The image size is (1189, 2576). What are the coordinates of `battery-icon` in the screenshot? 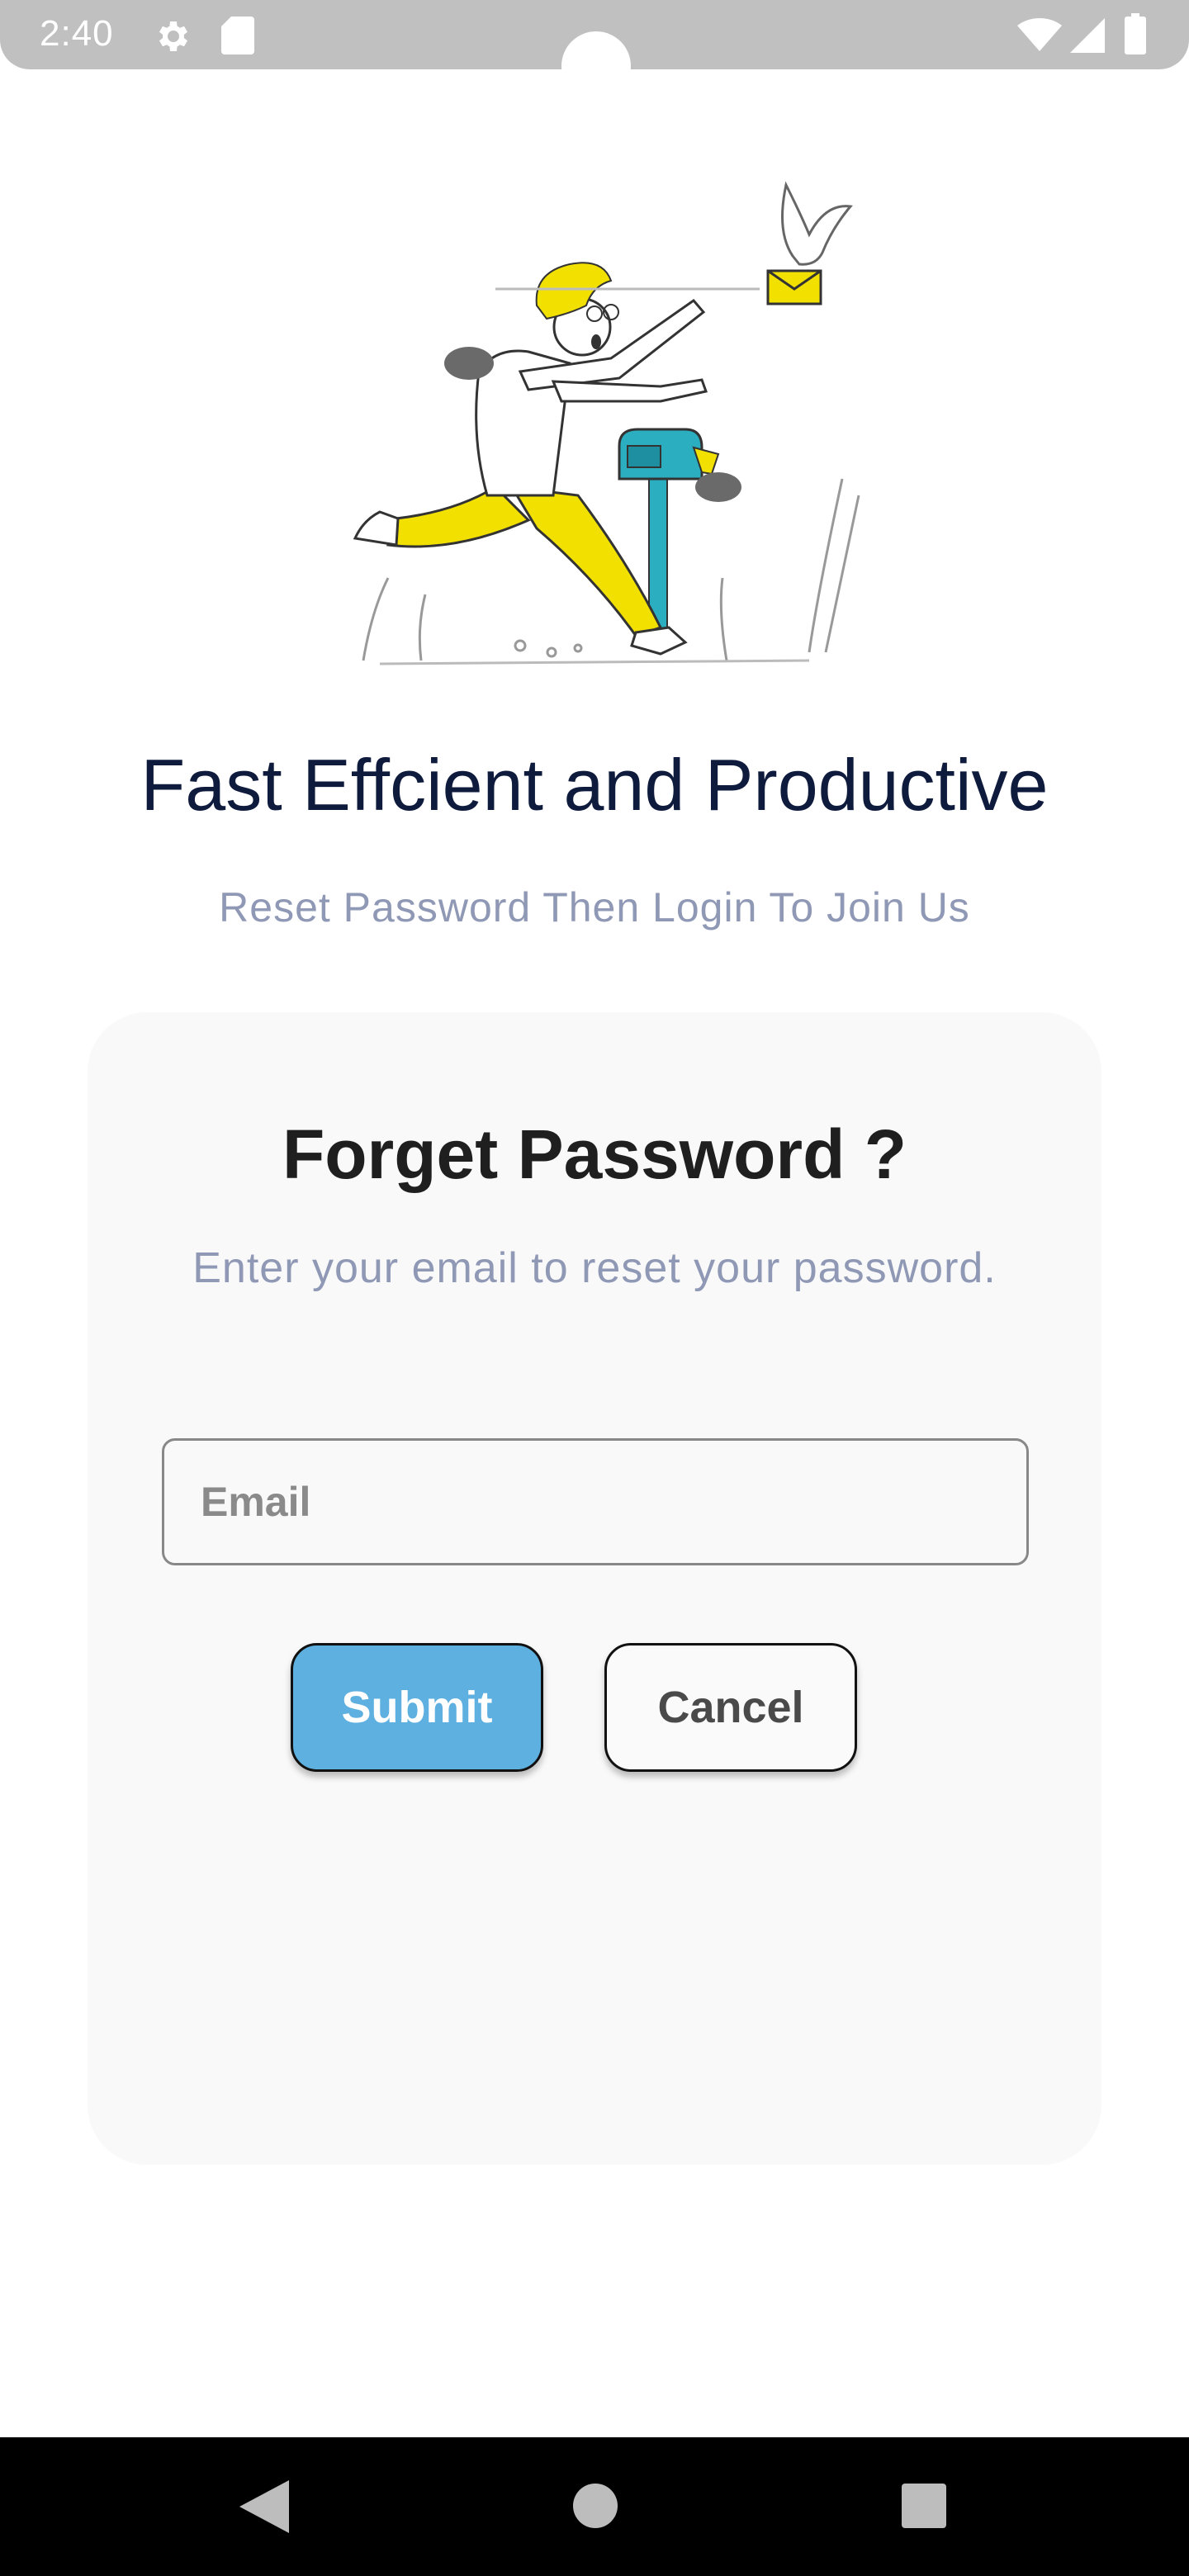 It's located at (1135, 36).